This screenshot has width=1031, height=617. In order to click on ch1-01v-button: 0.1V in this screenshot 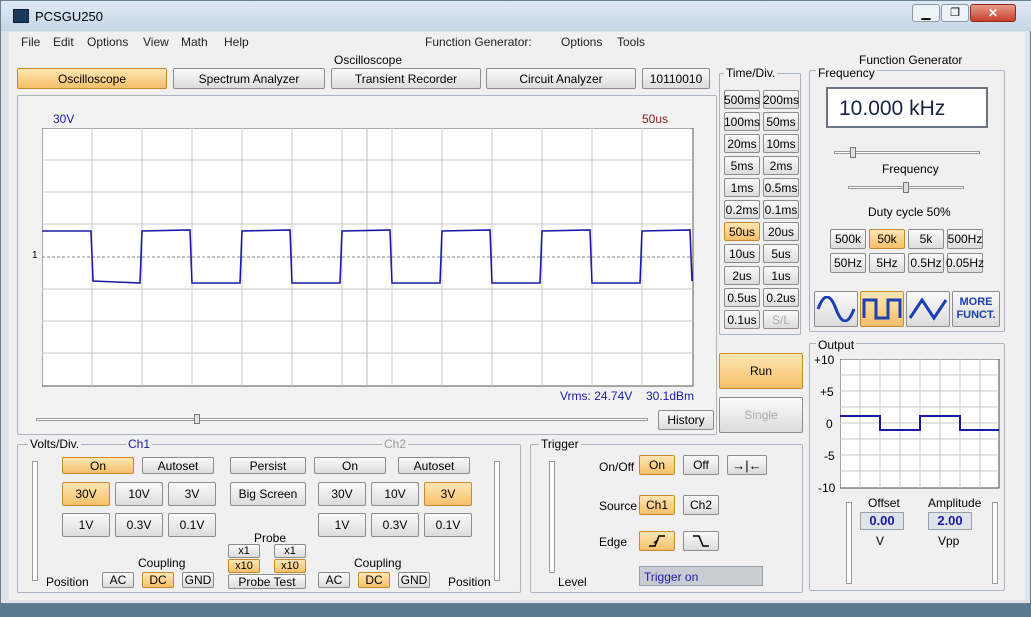, I will do `click(192, 525)`.